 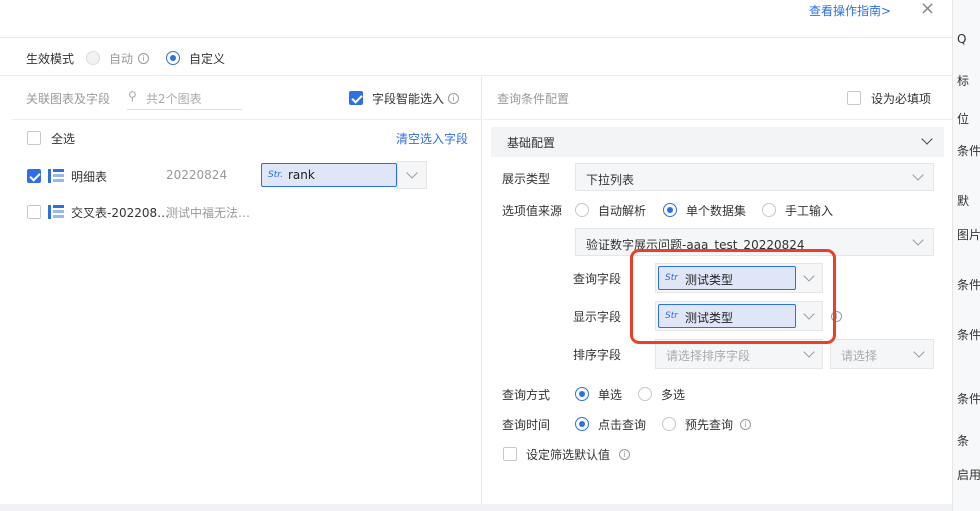 I want to click on radio-auto-parse, so click(x=582, y=210).